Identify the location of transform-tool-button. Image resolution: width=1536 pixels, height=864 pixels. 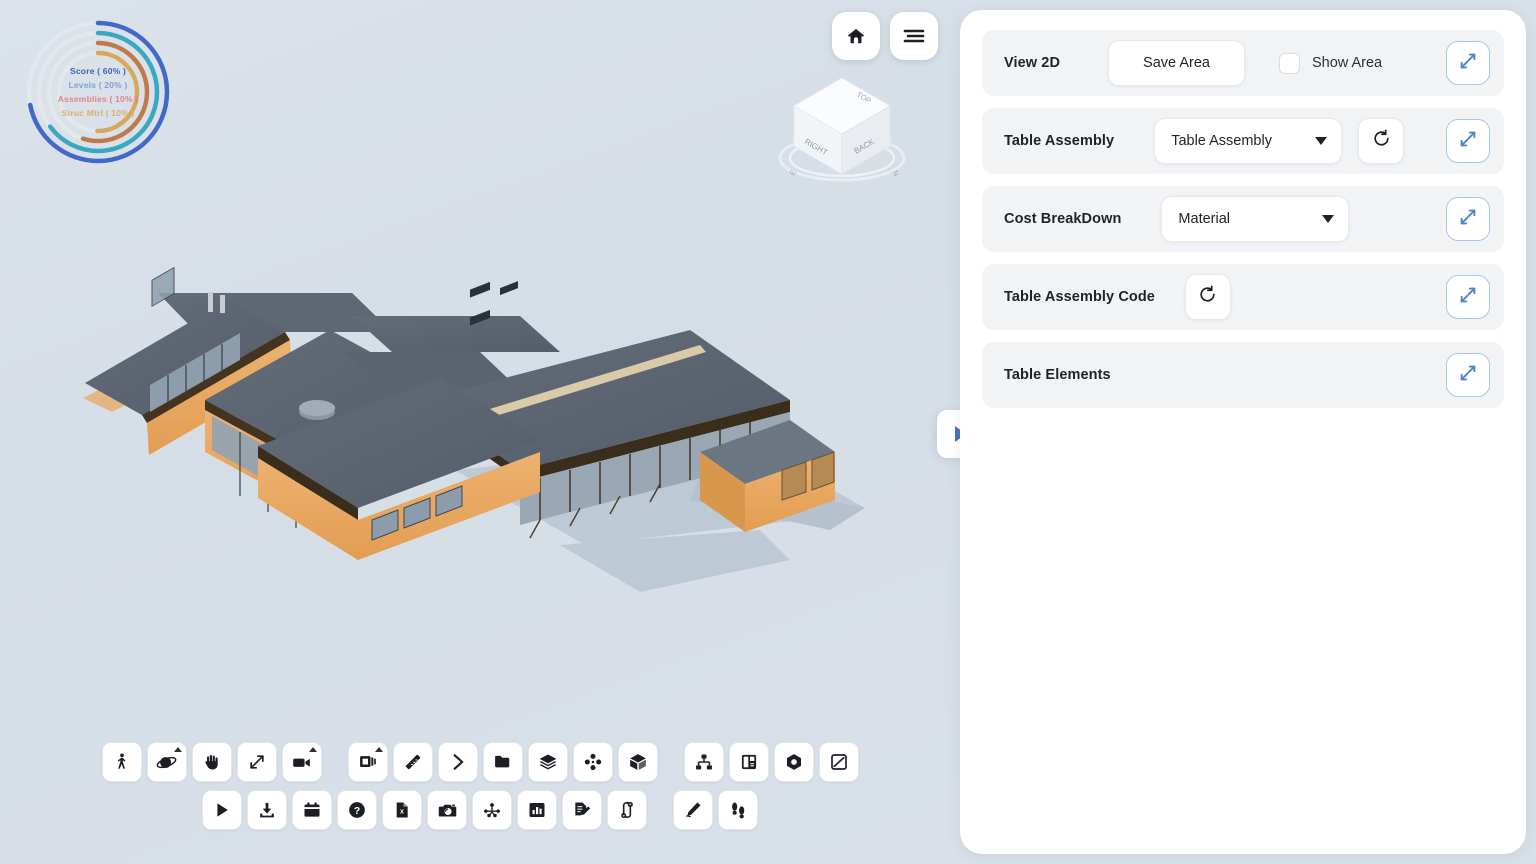
(838, 762).